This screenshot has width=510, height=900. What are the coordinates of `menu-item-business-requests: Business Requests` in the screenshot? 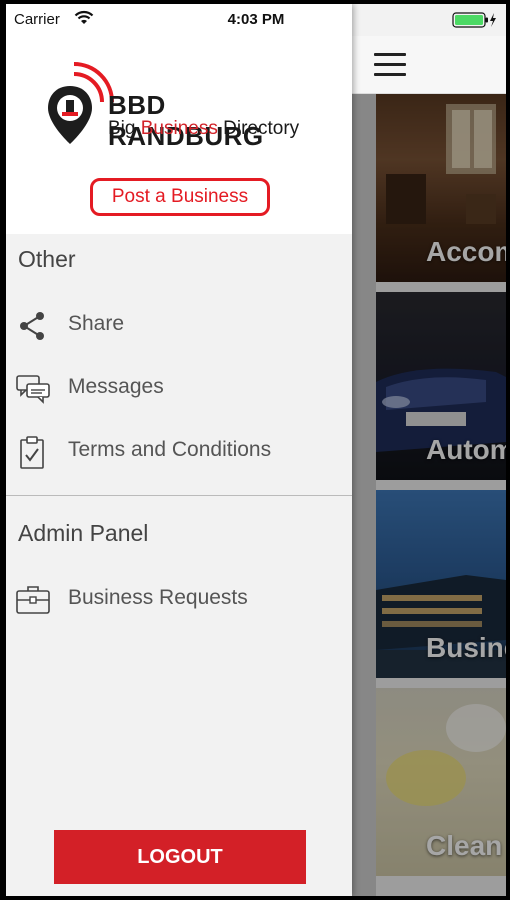 It's located at (179, 600).